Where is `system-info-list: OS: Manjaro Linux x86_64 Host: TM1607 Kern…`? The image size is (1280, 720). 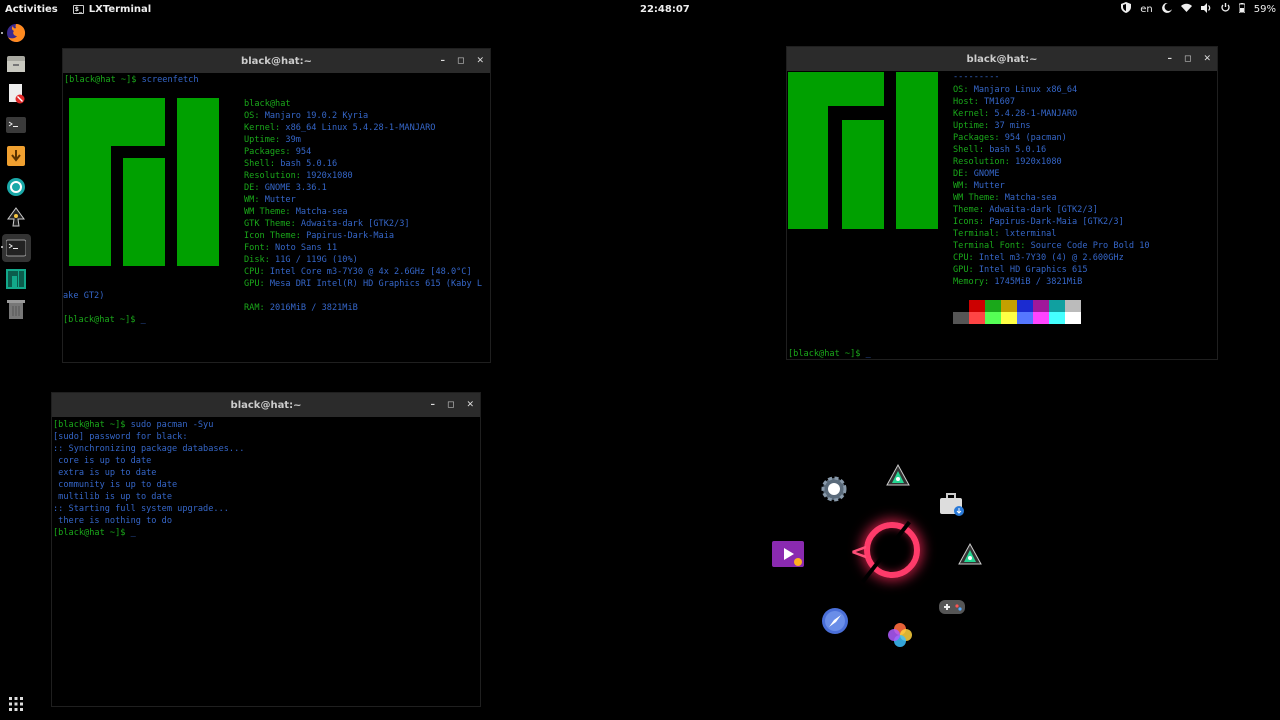 system-info-list: OS: Manjaro Linux x86_64 Host: TM1607 Kern… is located at coordinates (1051, 186).